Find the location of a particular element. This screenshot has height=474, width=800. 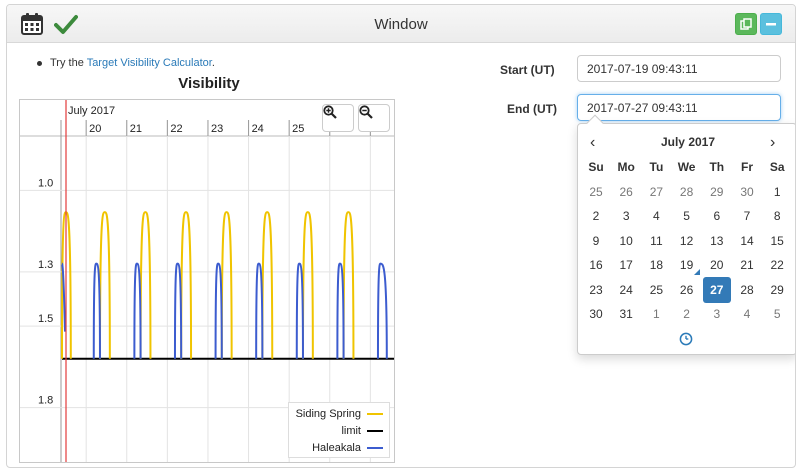

datepicker-day: 19 is located at coordinates (687, 265).